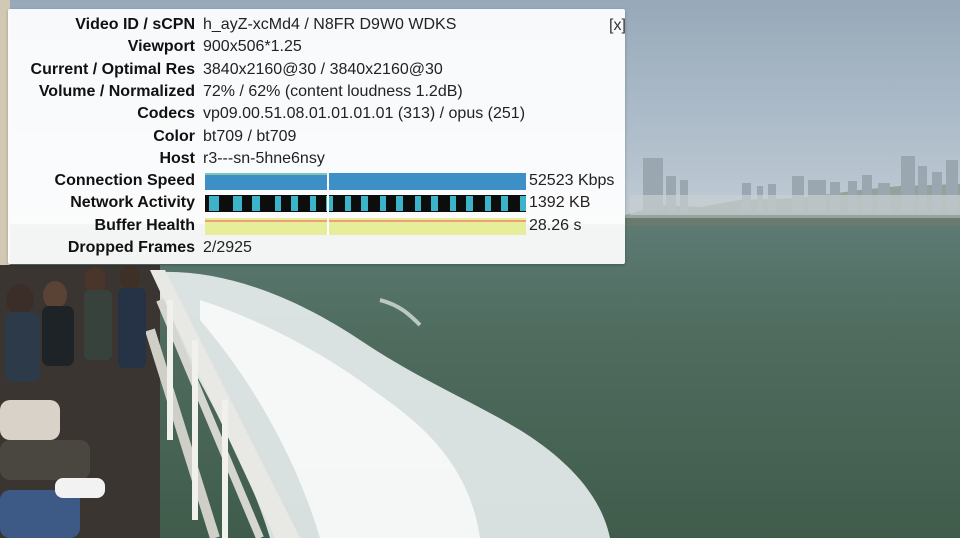 The width and height of the screenshot is (960, 538). I want to click on stat-label: Color, so click(174, 136).